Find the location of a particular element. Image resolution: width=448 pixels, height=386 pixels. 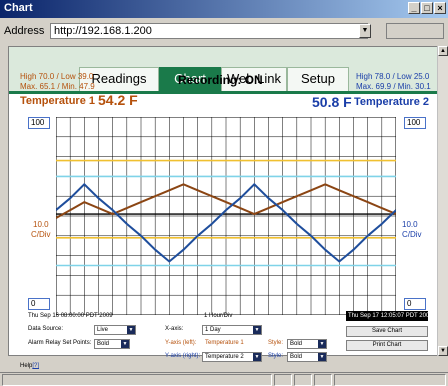

maximize-button: □ is located at coordinates (427, 8).